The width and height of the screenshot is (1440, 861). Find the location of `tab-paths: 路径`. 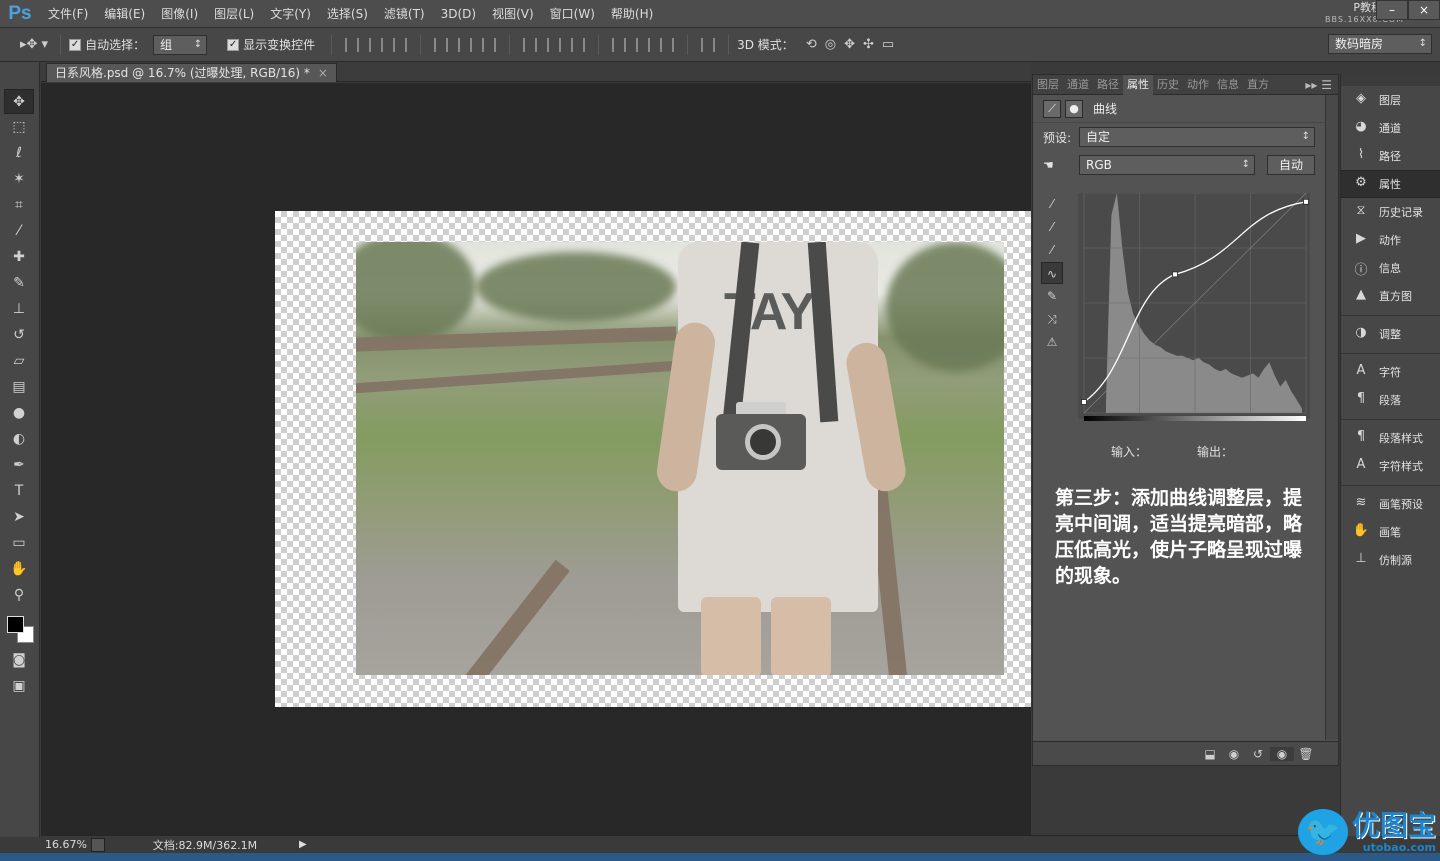

tab-paths: 路径 is located at coordinates (1108, 85).